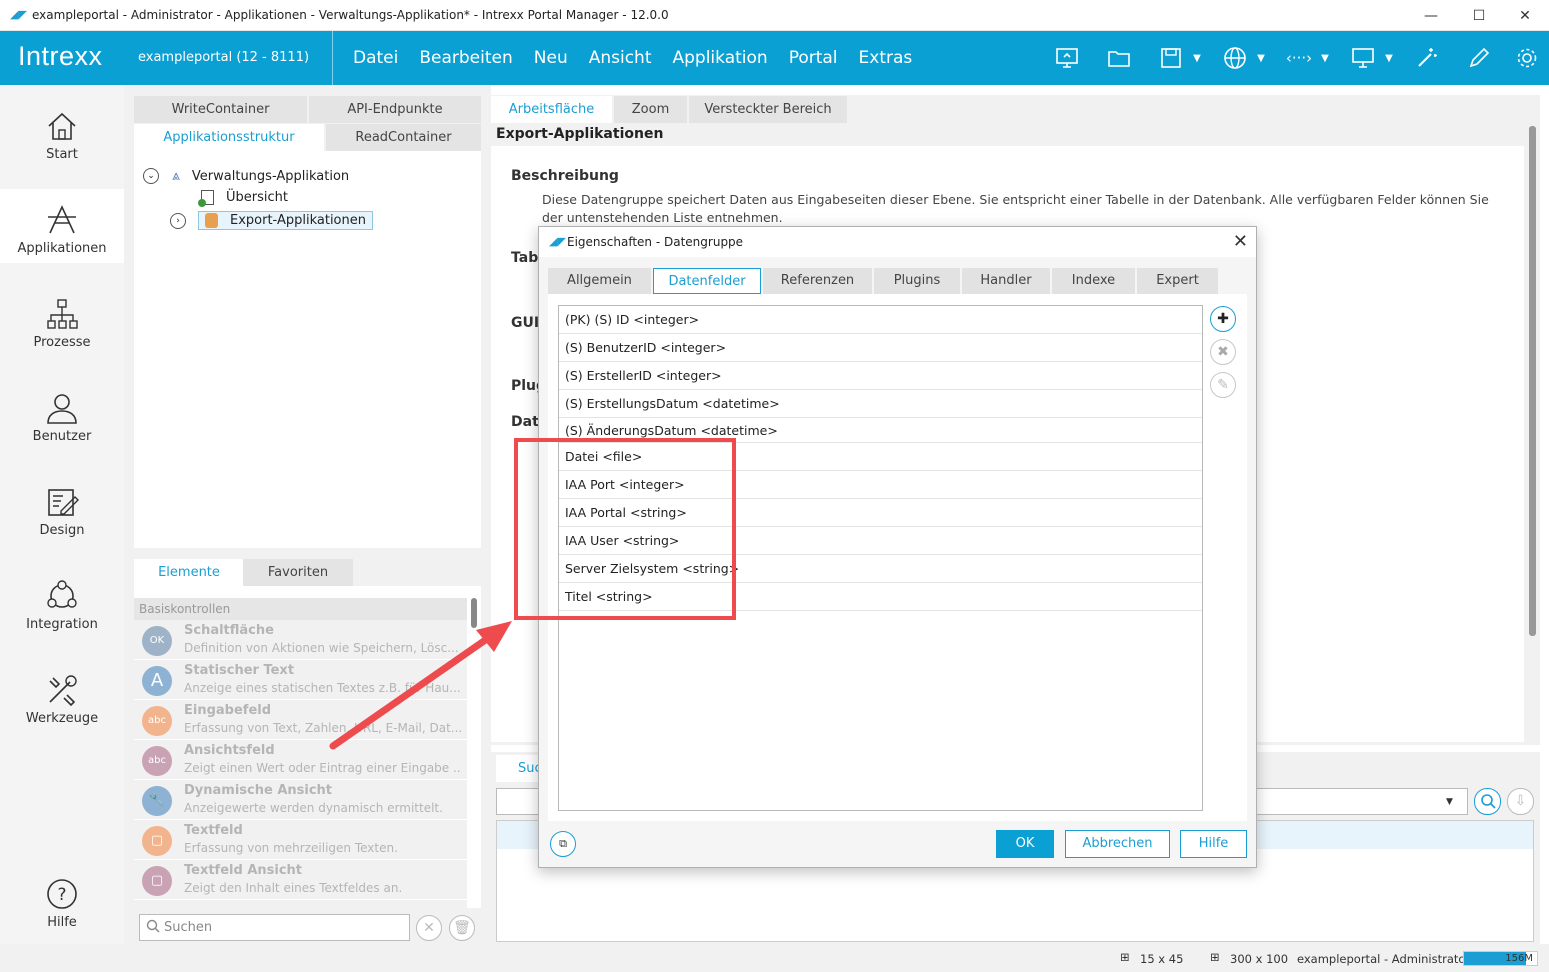 The image size is (1549, 972). Describe the element at coordinates (1520, 801) in the screenshot. I see `download-arrow-icon: ⇩` at that location.